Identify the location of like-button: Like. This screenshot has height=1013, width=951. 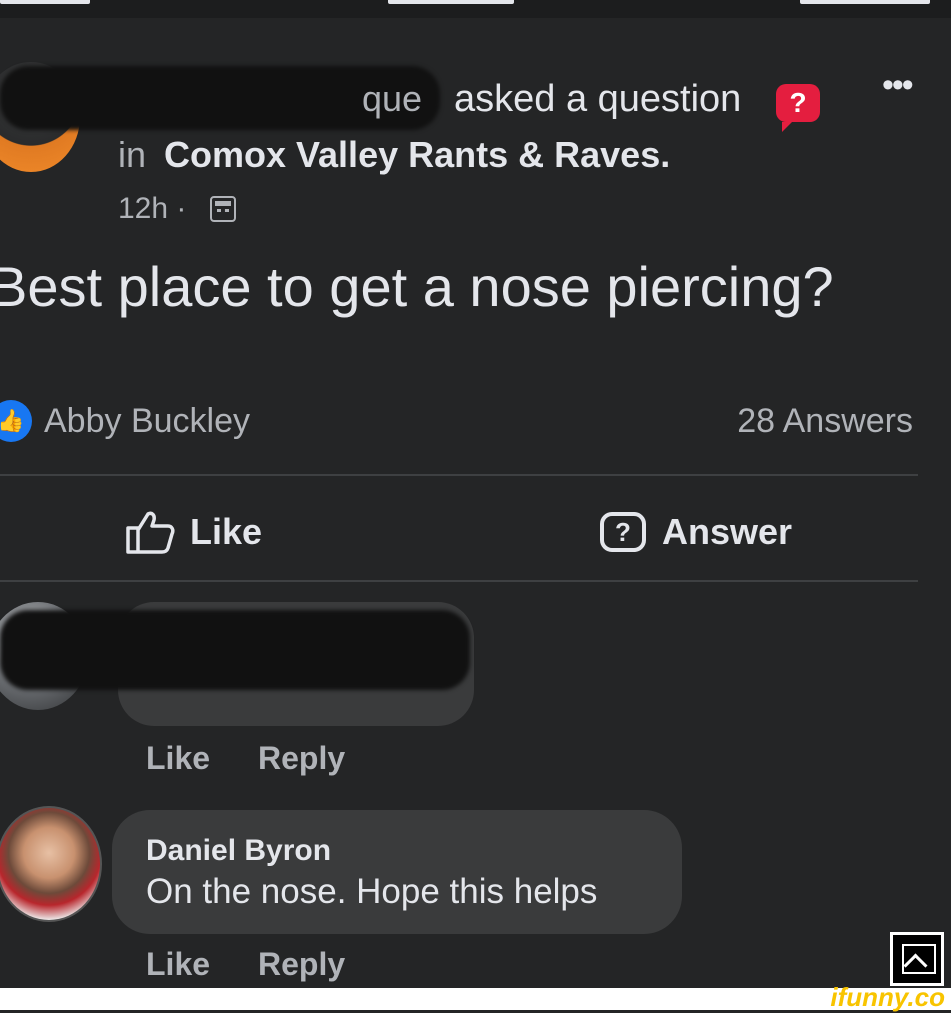
(193, 532).